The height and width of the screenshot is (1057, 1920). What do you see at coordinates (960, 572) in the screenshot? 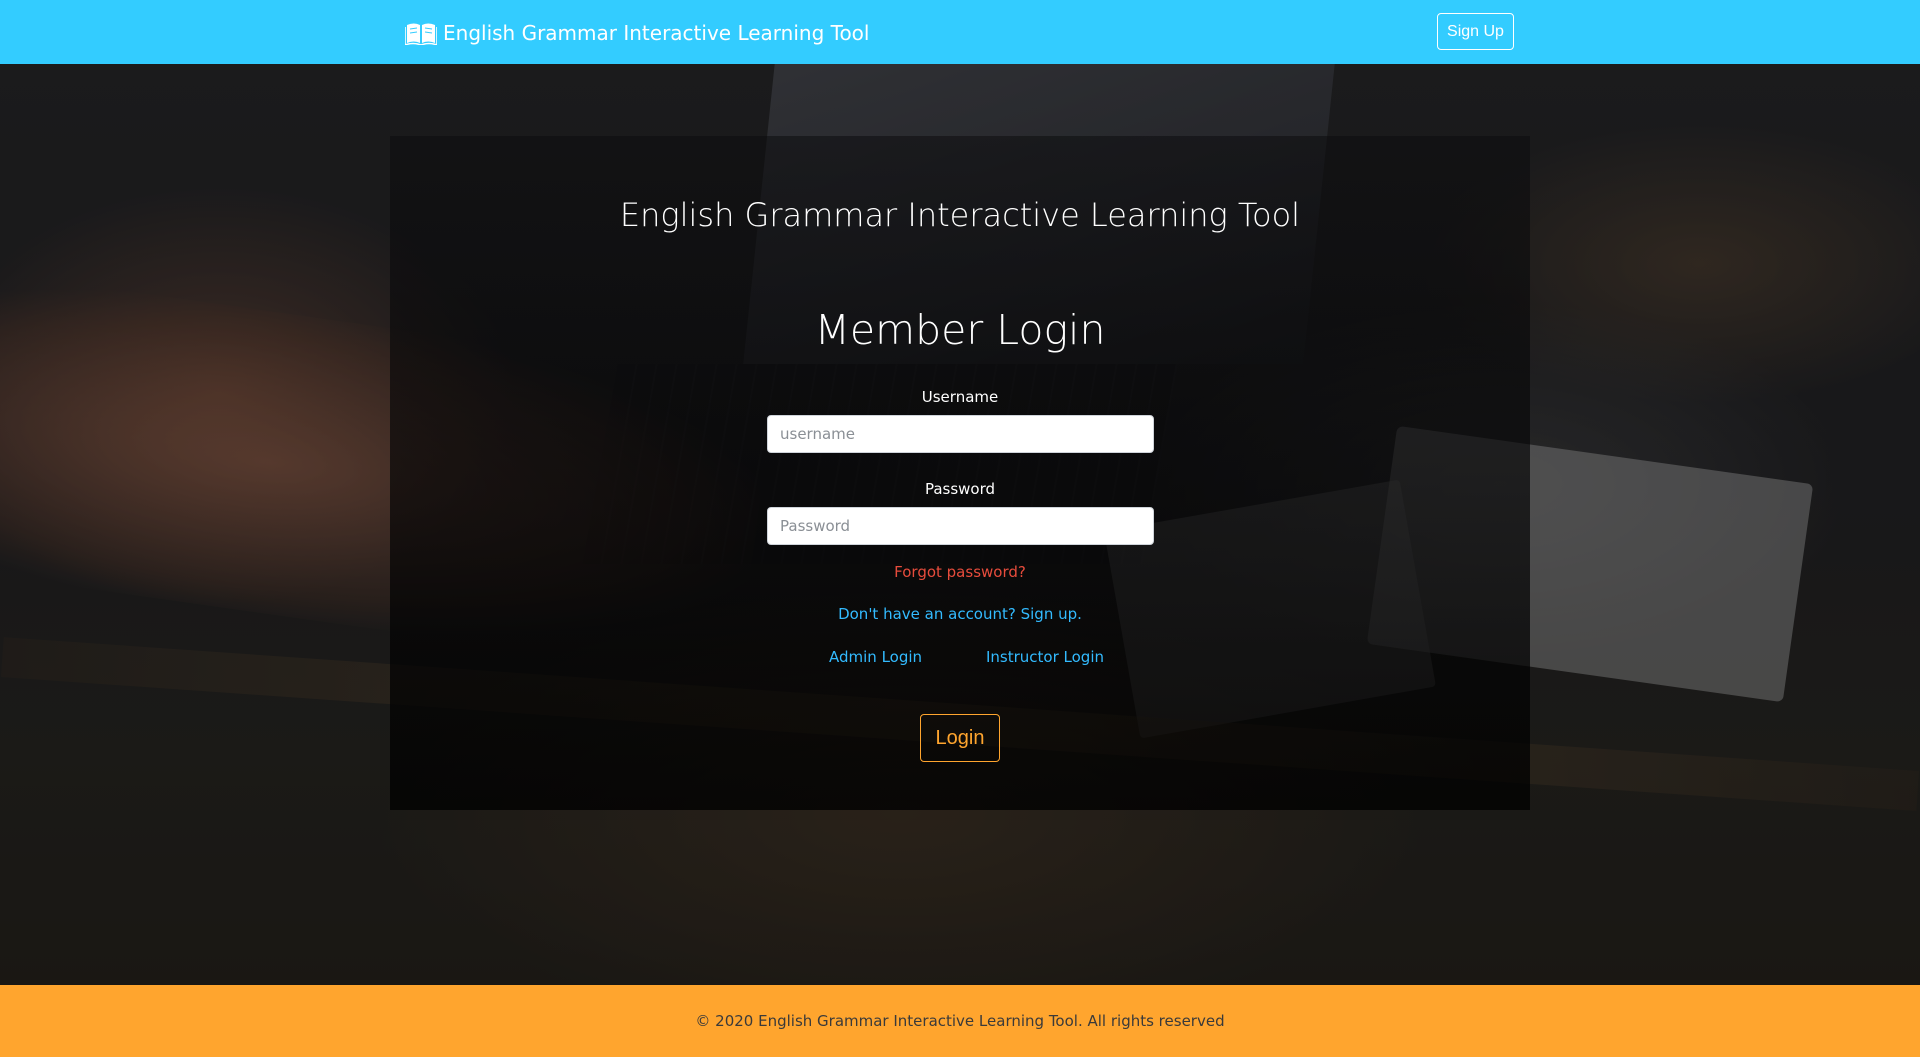
I see `forgot-password-link: Forgot password?` at bounding box center [960, 572].